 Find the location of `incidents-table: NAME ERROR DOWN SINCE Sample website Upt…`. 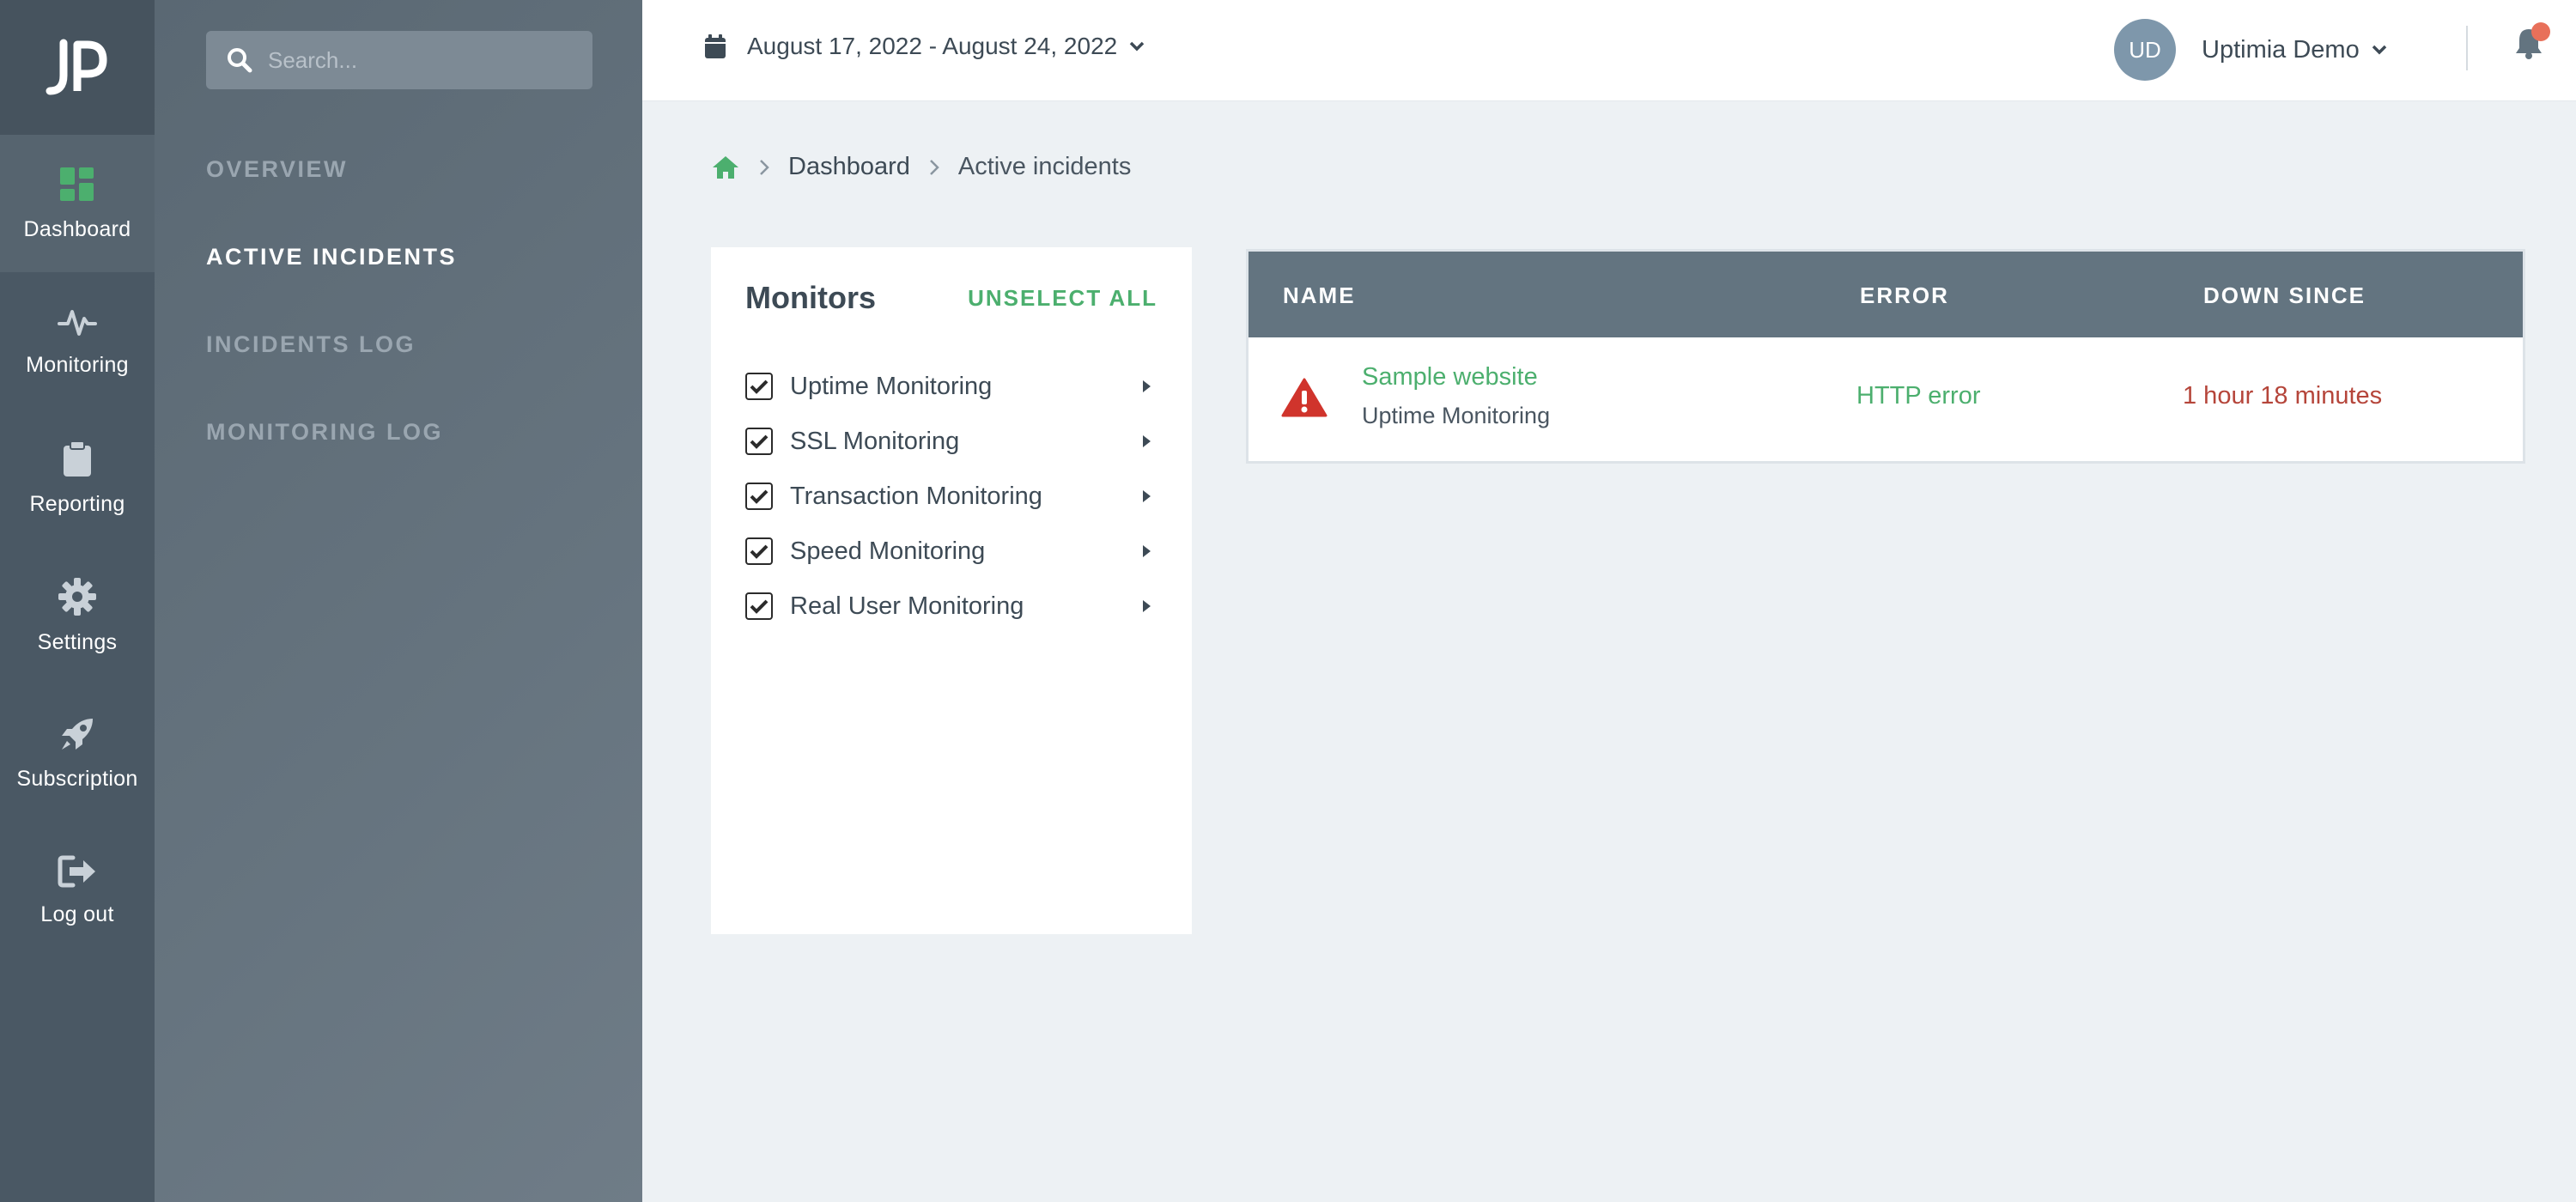

incidents-table: NAME ERROR DOWN SINCE Sample website Upt… is located at coordinates (1886, 356).